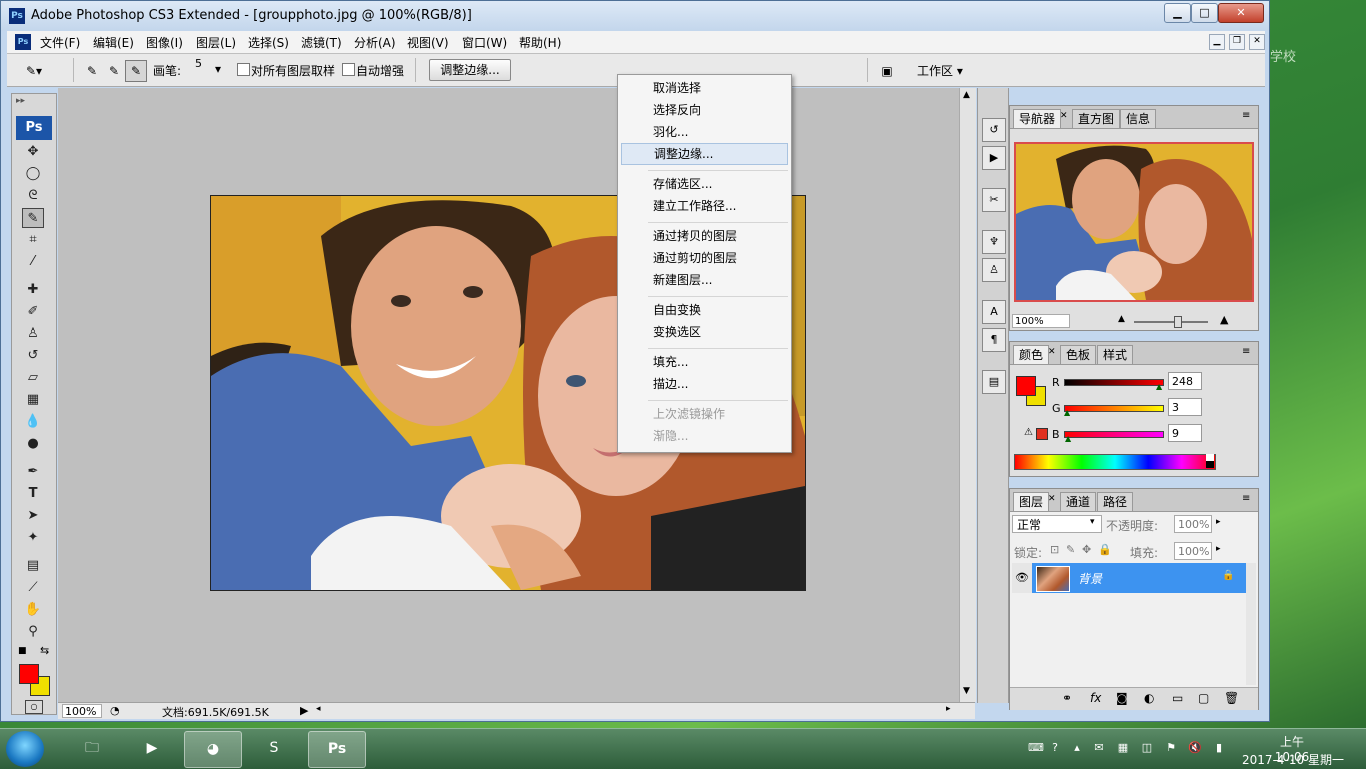 Image resolution: width=1366 pixels, height=769 pixels. What do you see at coordinates (23, 42) in the screenshot?
I see `document-icon: Ps` at bounding box center [23, 42].